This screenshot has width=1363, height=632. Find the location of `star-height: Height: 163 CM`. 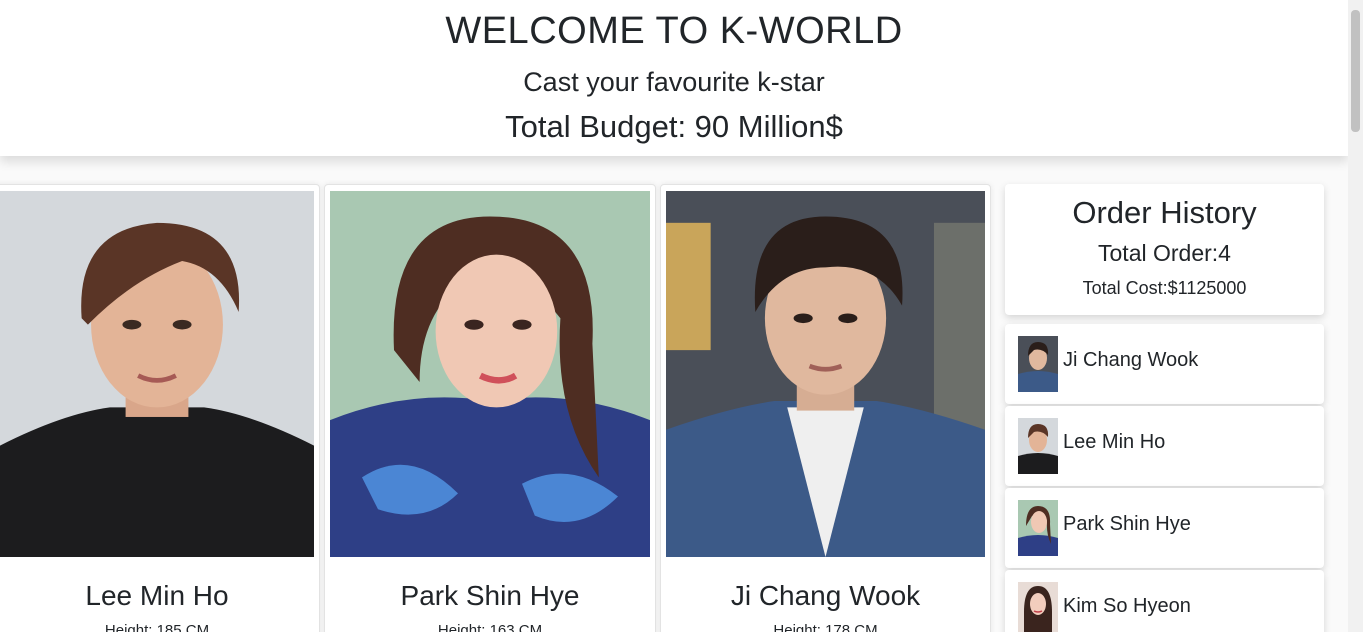

star-height: Height: 163 CM is located at coordinates (490, 627).